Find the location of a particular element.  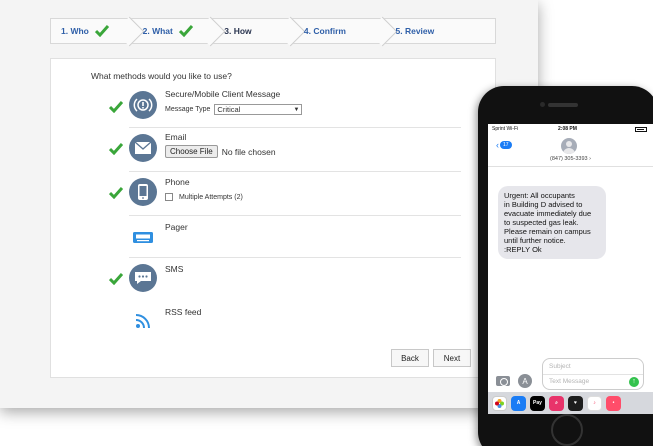

header-divider is located at coordinates (570, 166).